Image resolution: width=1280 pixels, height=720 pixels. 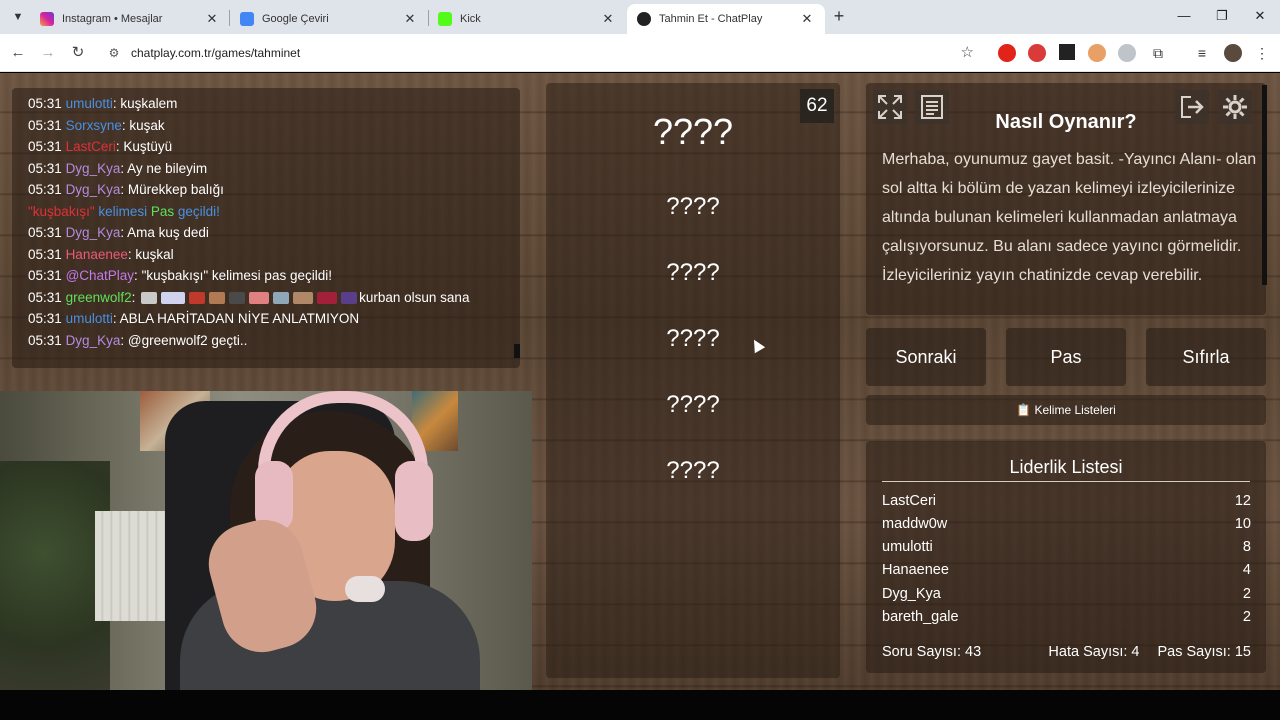 I want to click on word-lists-button: 📋 Kelime Listeleri, so click(x=1066, y=410).